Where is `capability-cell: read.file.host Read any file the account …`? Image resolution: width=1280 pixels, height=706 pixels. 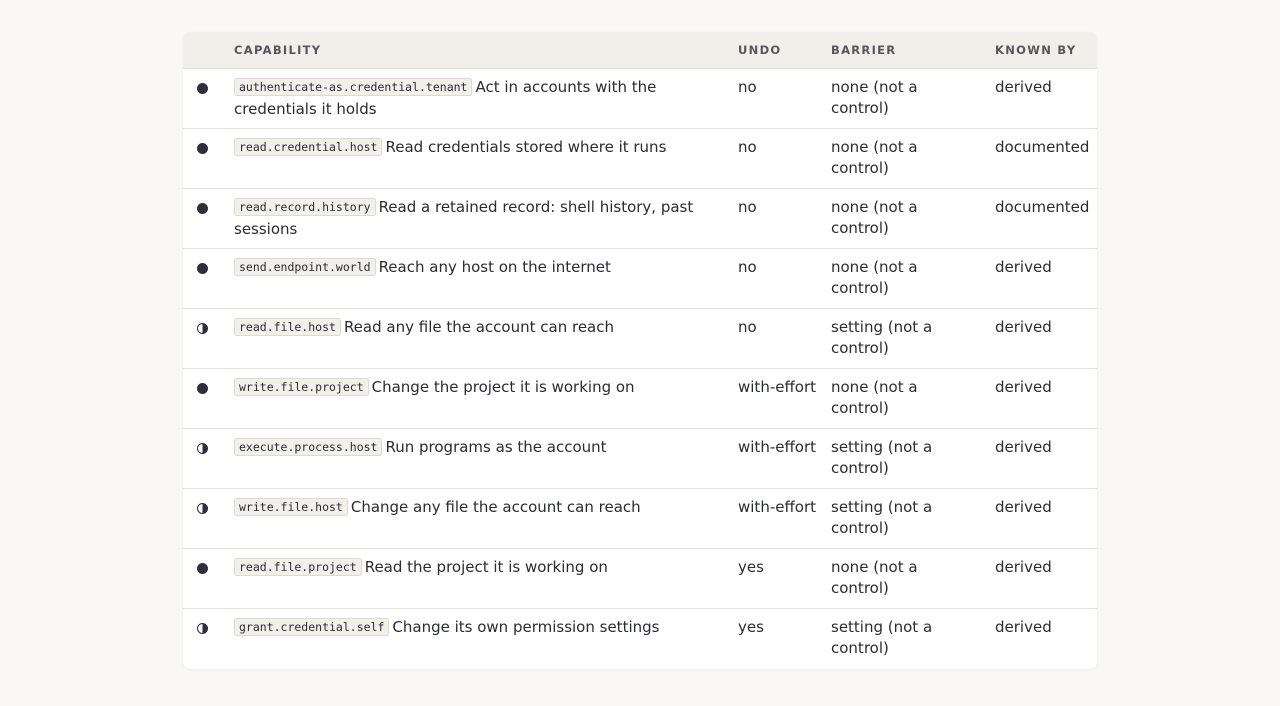
capability-cell: read.file.host Read any file the account … is located at coordinates (486, 338).